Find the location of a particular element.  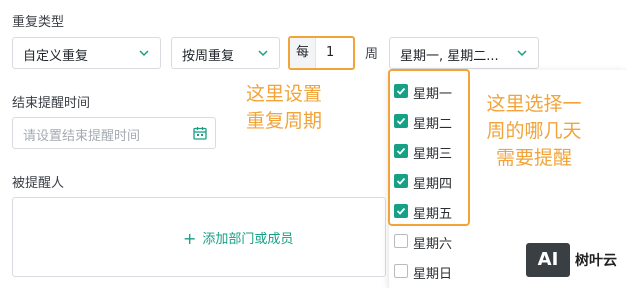

weekday-option: 星期五 is located at coordinates (434, 211).